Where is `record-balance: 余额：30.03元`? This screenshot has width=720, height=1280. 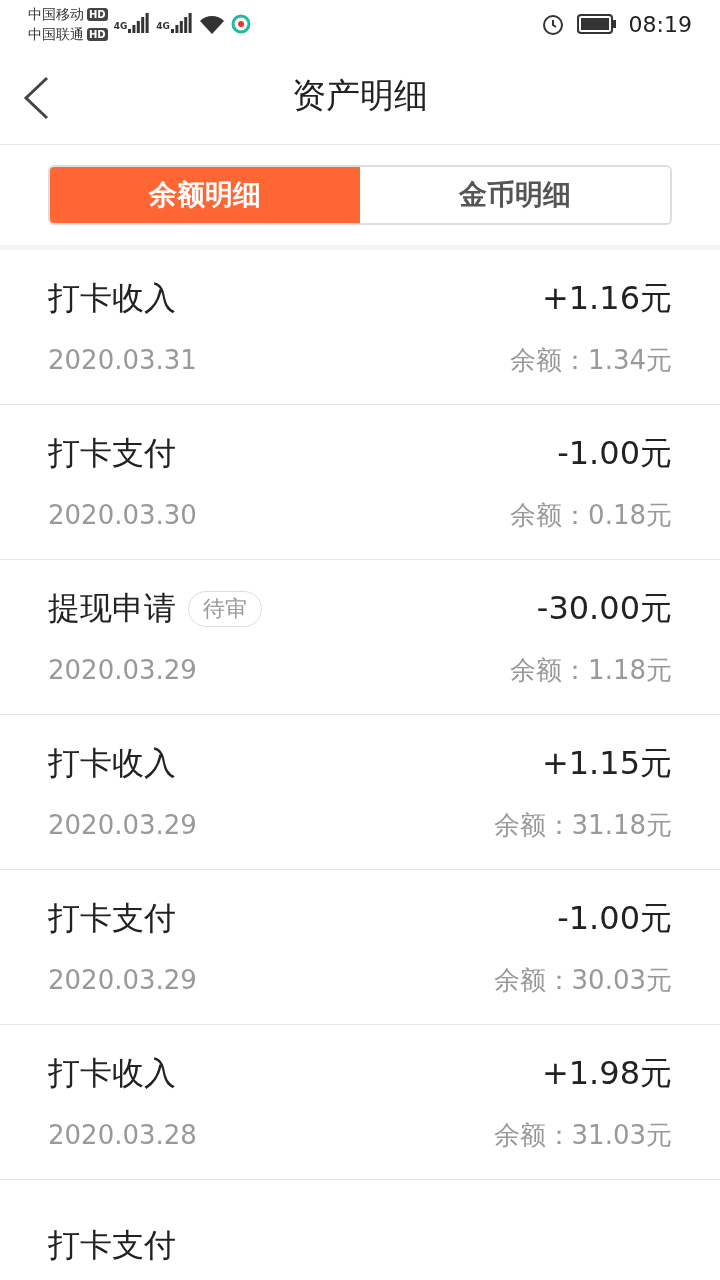 record-balance: 余额：30.03元 is located at coordinates (582, 980).